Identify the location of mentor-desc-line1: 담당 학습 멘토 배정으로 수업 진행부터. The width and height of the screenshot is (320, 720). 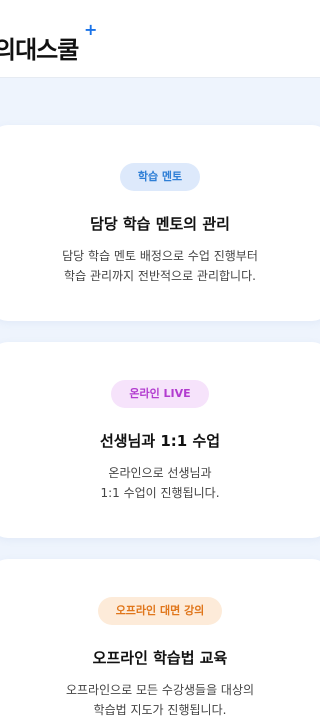
(160, 256).